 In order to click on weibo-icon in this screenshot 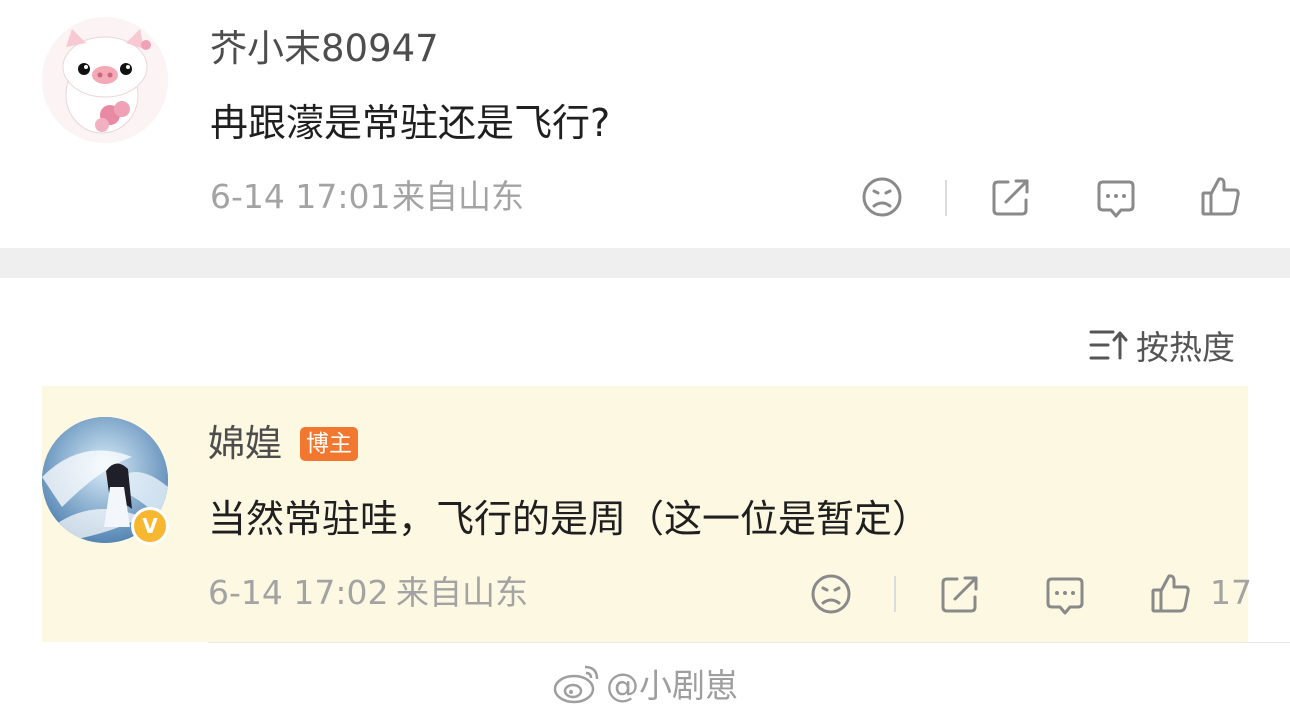, I will do `click(576, 684)`.